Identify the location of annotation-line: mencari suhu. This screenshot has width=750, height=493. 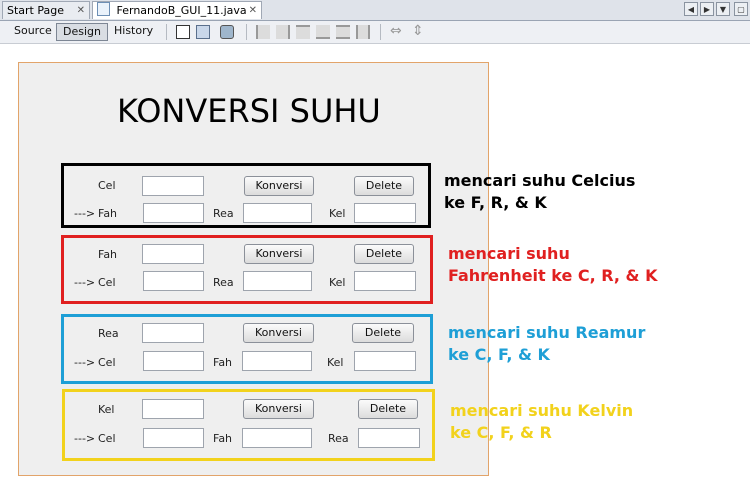
(509, 253).